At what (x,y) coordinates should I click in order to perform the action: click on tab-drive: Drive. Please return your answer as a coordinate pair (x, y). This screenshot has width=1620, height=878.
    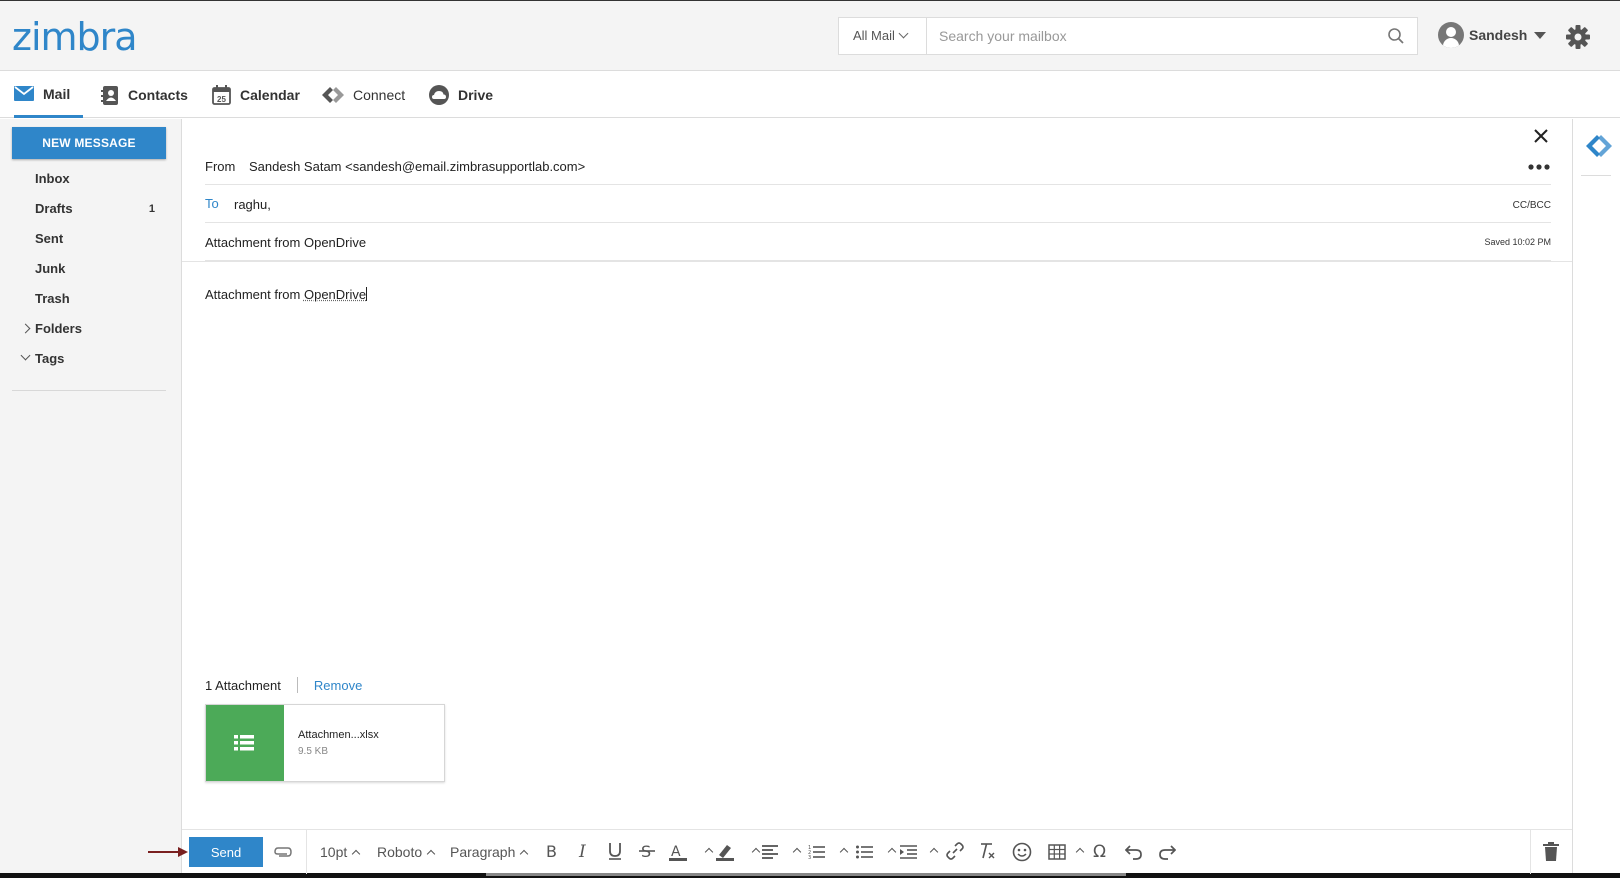
    Looking at the image, I should click on (461, 95).